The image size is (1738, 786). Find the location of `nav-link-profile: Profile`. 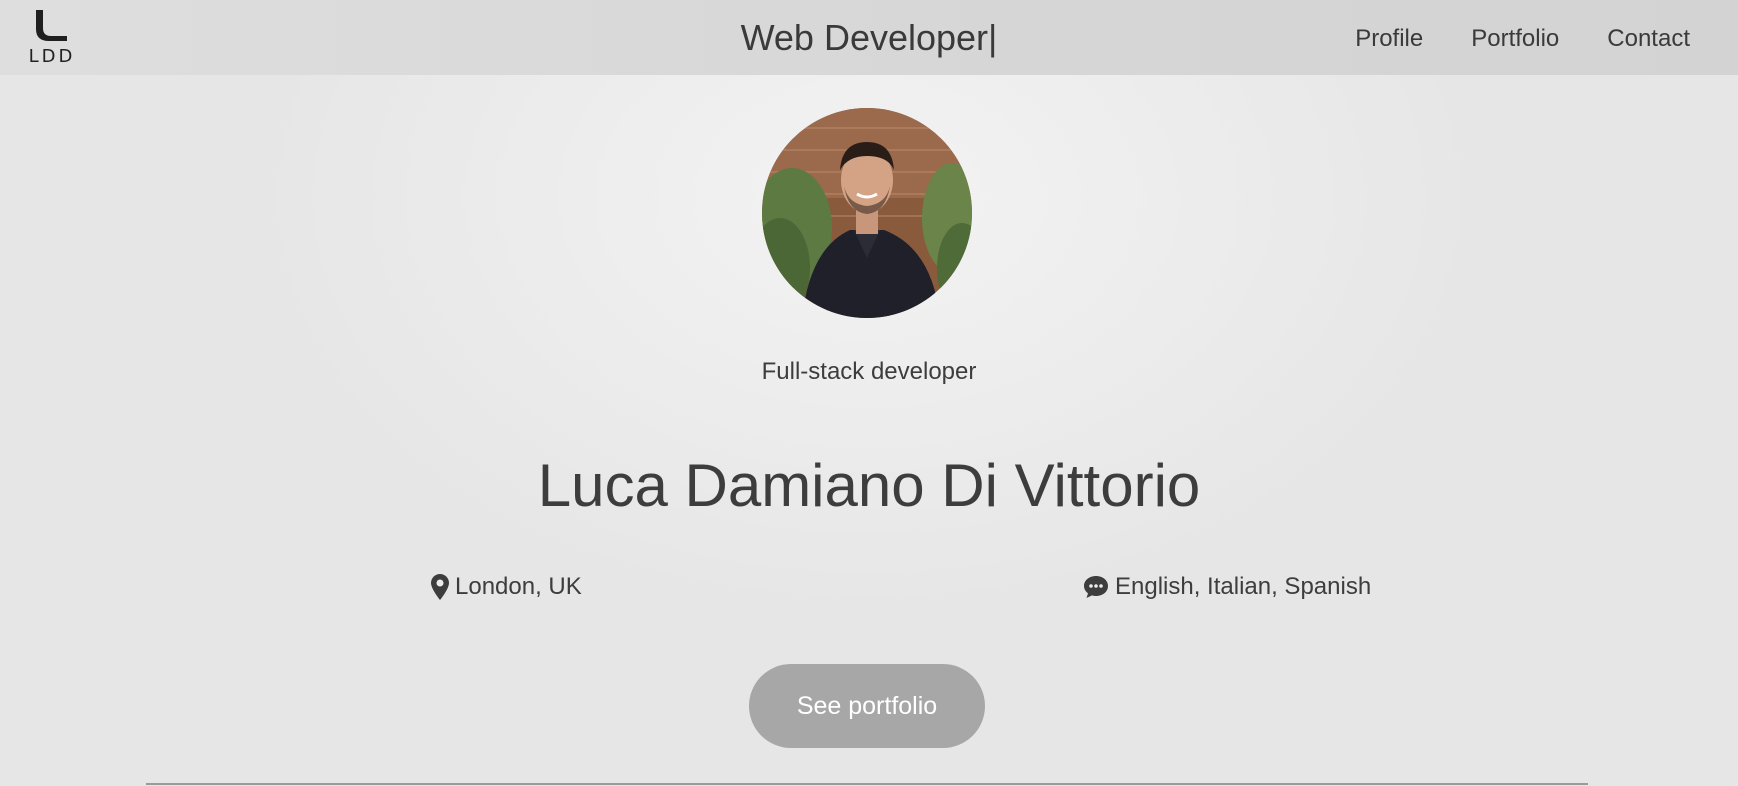

nav-link-profile: Profile is located at coordinates (1389, 39).